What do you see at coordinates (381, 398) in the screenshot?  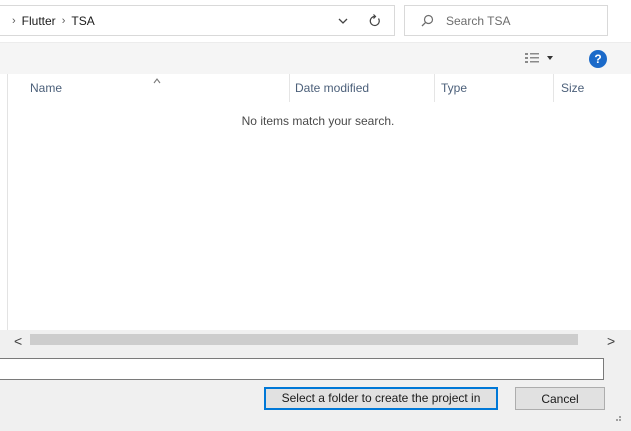 I see `select-folder-button: Select a folder to create the project in` at bounding box center [381, 398].